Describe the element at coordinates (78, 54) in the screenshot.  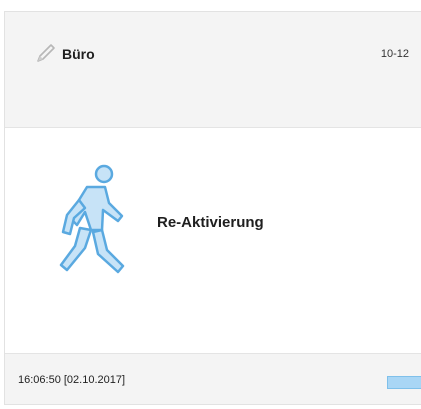
I see `card-title: Büro` at that location.